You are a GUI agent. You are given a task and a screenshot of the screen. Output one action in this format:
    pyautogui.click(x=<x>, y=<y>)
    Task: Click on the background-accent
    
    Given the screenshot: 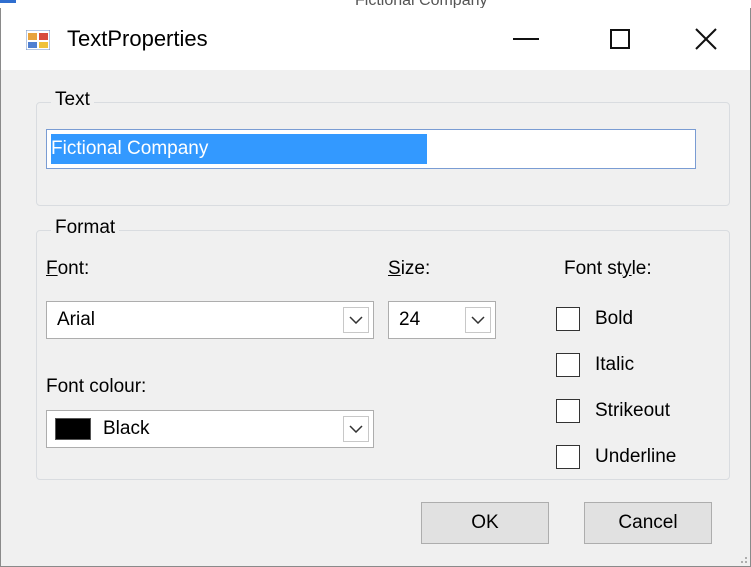 What is the action you would take?
    pyautogui.click(x=8, y=1)
    